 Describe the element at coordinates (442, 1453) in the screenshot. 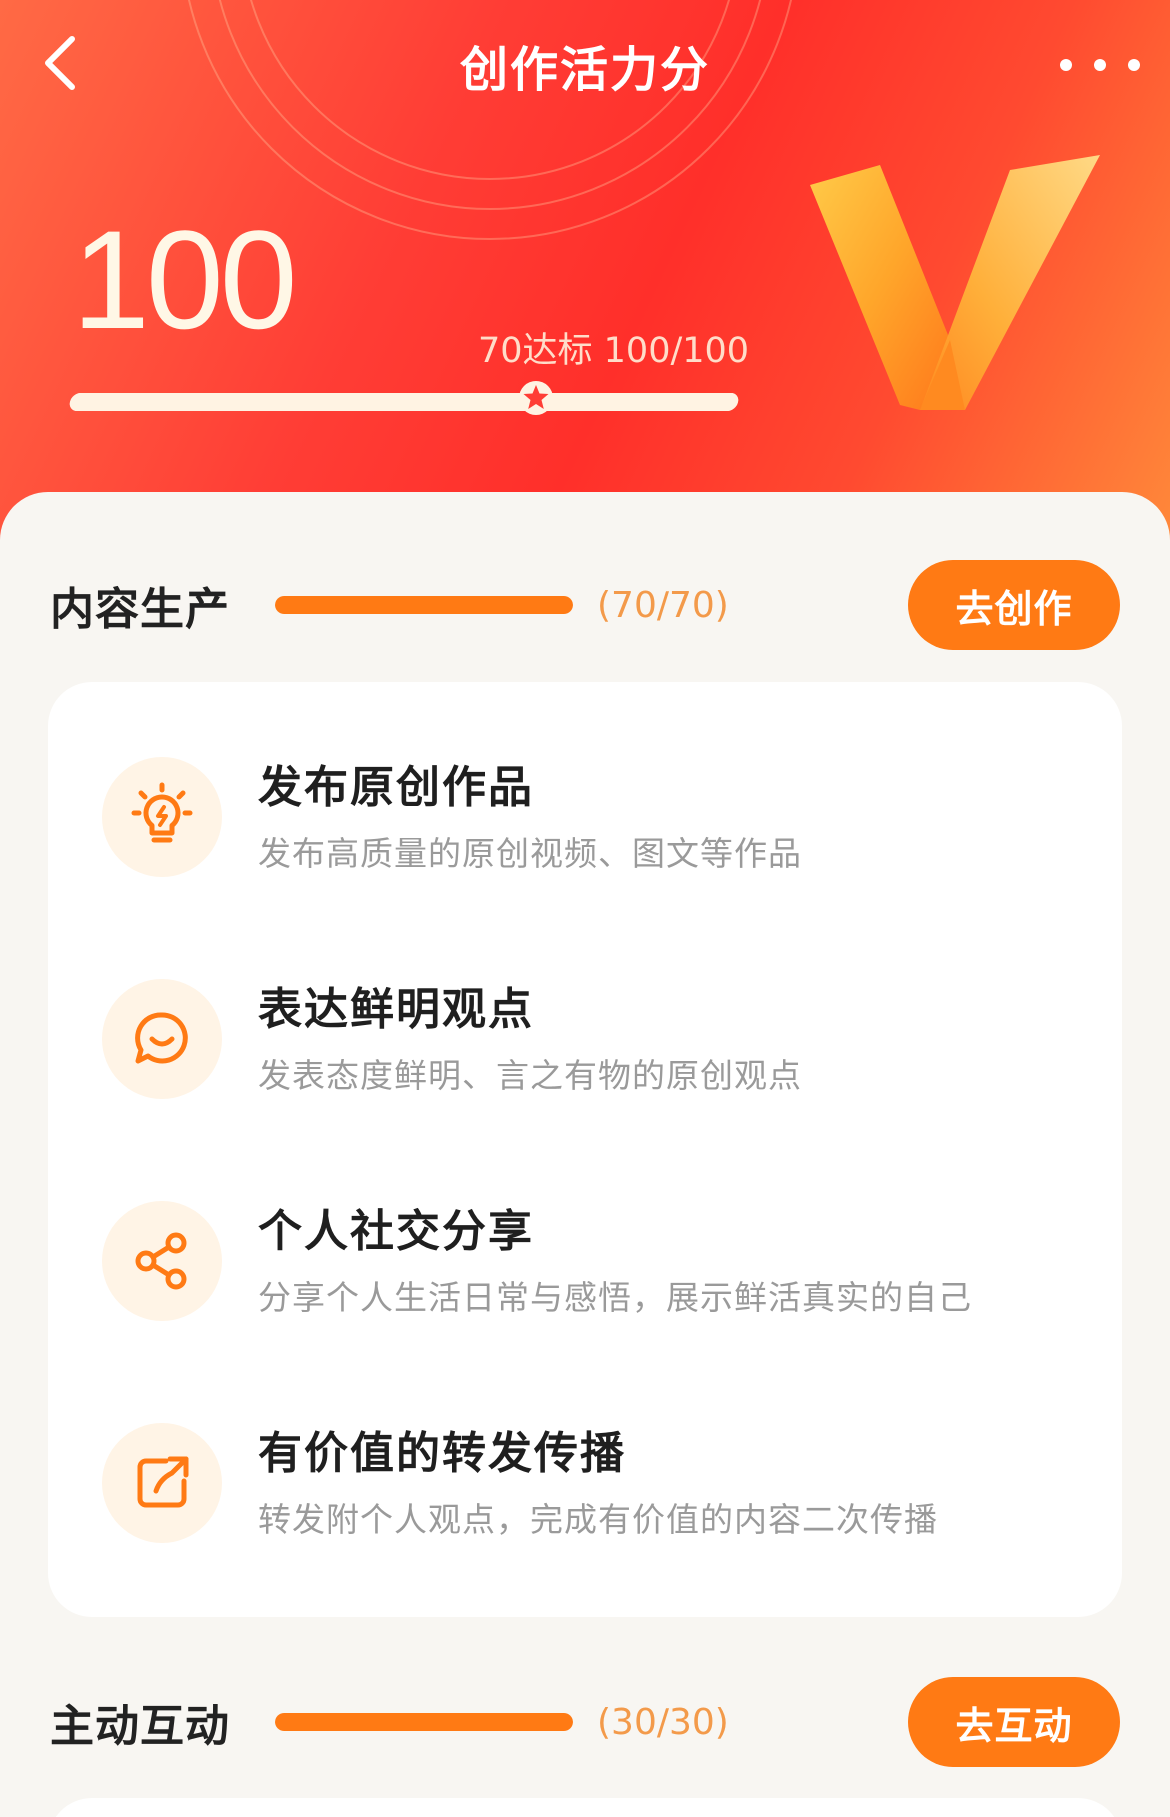

I see `task-title: 有价值的转发传播` at that location.